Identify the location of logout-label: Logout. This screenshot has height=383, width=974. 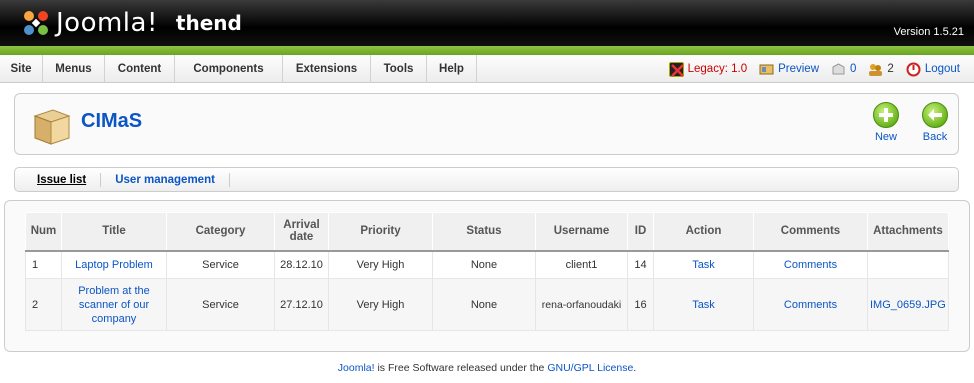
(942, 69).